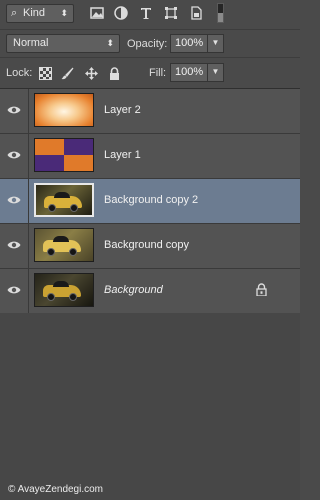 The image size is (320, 500). I want to click on layer-name: Background copy 2, so click(151, 200).